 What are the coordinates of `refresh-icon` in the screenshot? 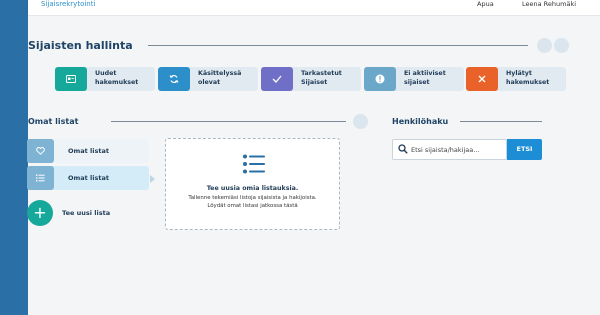 It's located at (174, 79).